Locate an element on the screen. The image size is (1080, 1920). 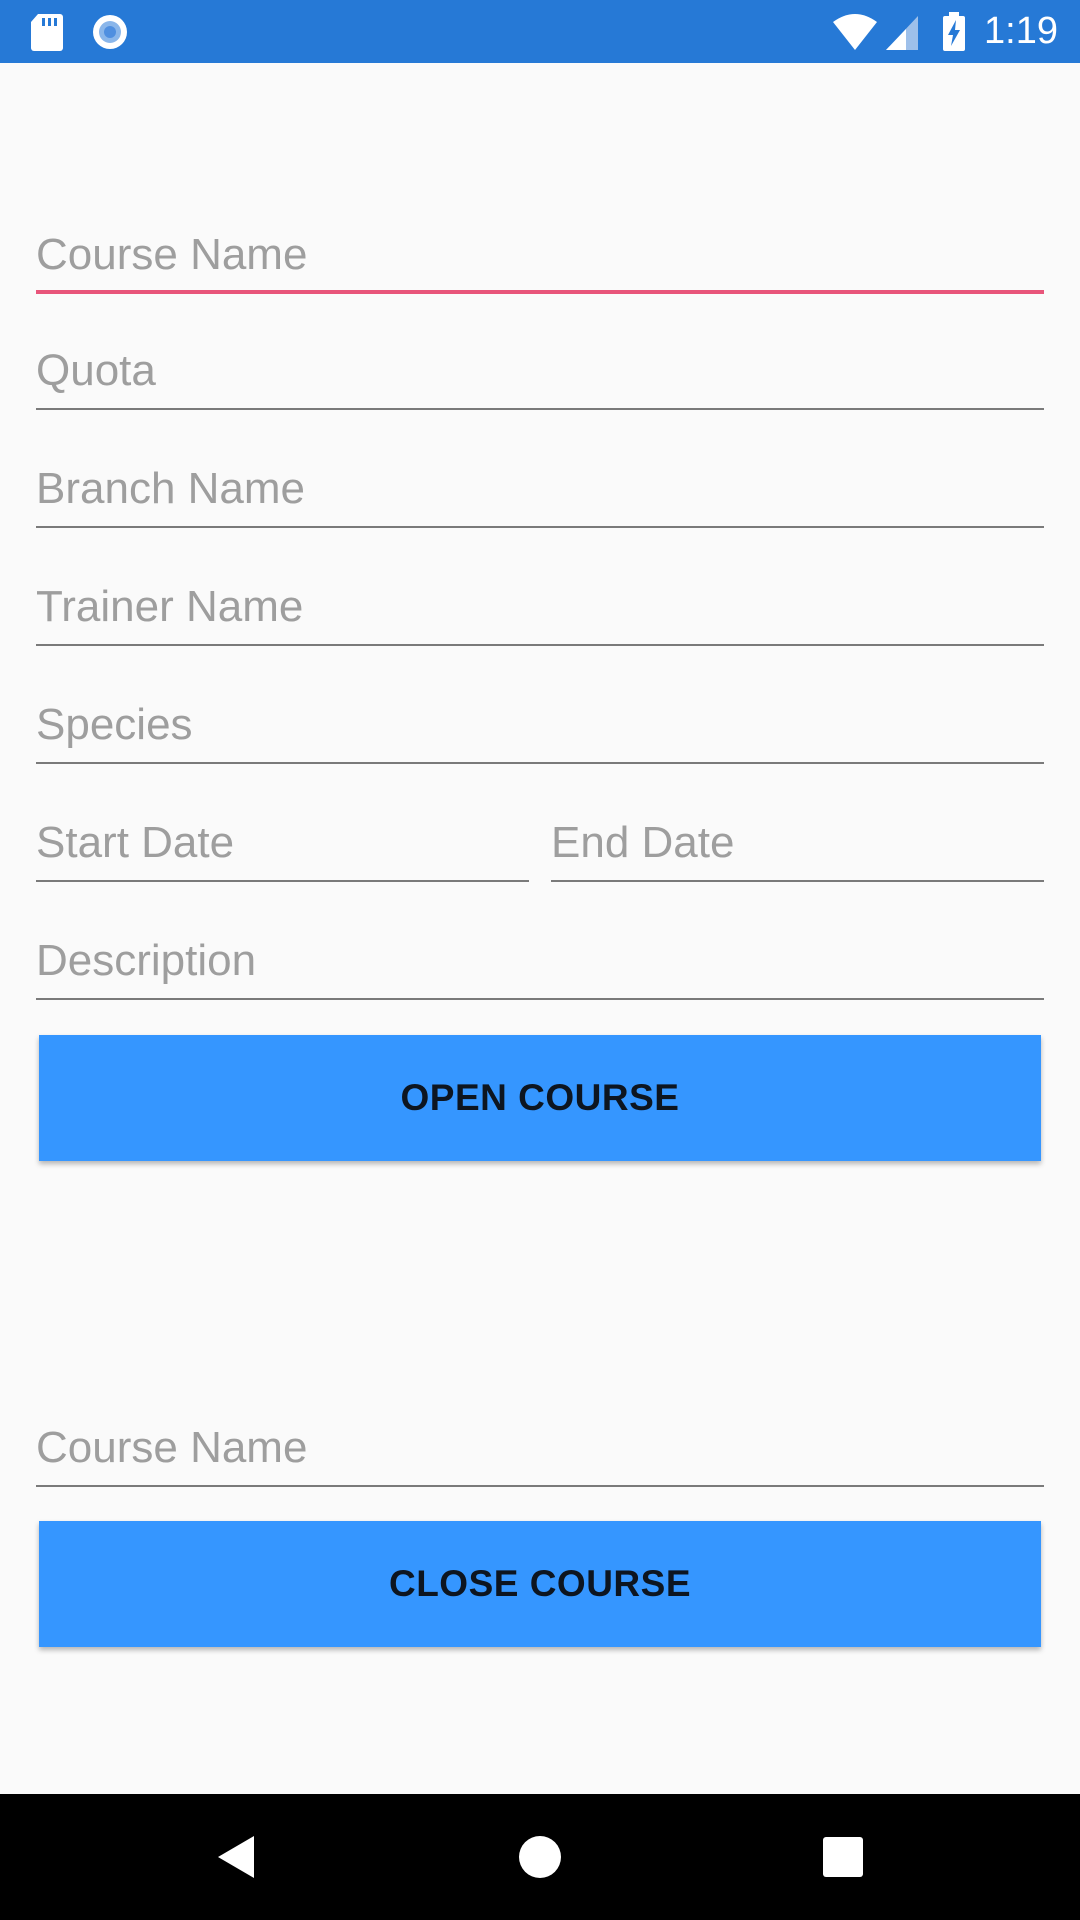
species-input: Species is located at coordinates (540, 726).